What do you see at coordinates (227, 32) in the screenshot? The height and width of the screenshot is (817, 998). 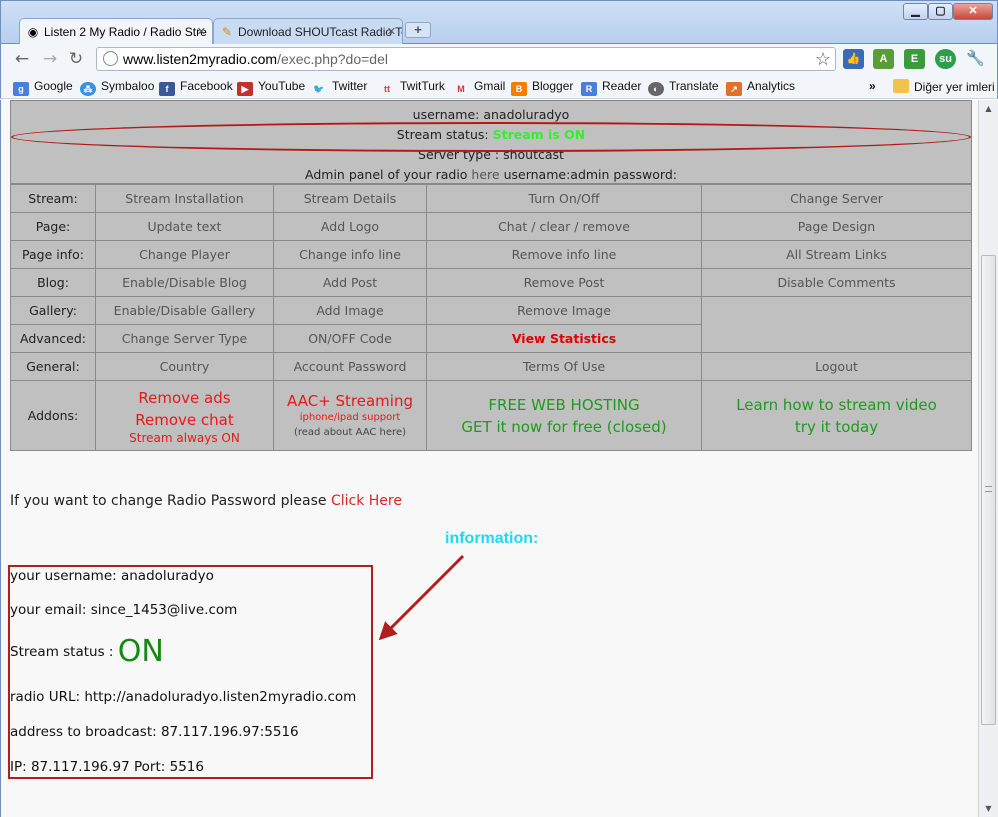 I see `shoutcast-favicon-icon: ✎` at bounding box center [227, 32].